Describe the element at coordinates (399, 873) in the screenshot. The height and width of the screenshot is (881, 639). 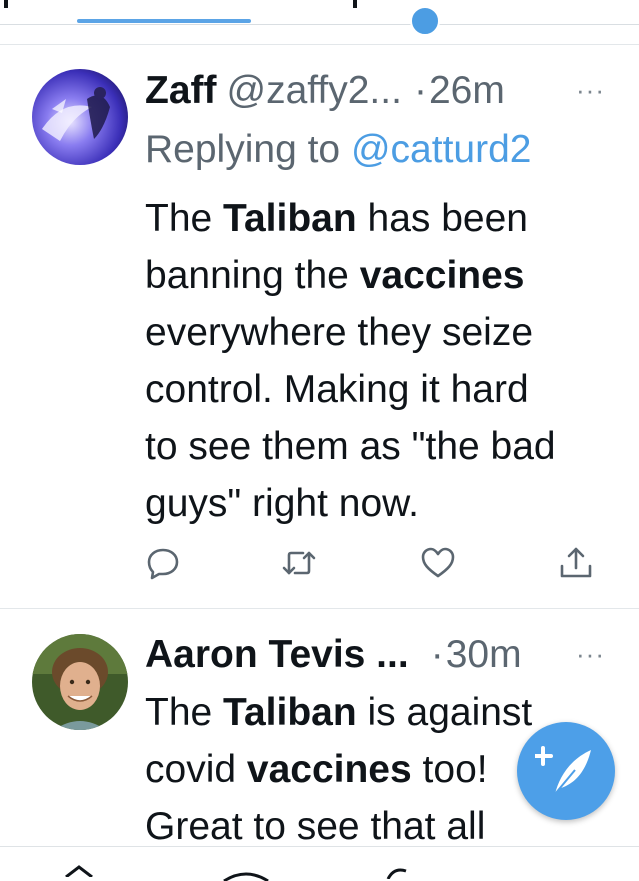
I see `notifications-icon` at that location.